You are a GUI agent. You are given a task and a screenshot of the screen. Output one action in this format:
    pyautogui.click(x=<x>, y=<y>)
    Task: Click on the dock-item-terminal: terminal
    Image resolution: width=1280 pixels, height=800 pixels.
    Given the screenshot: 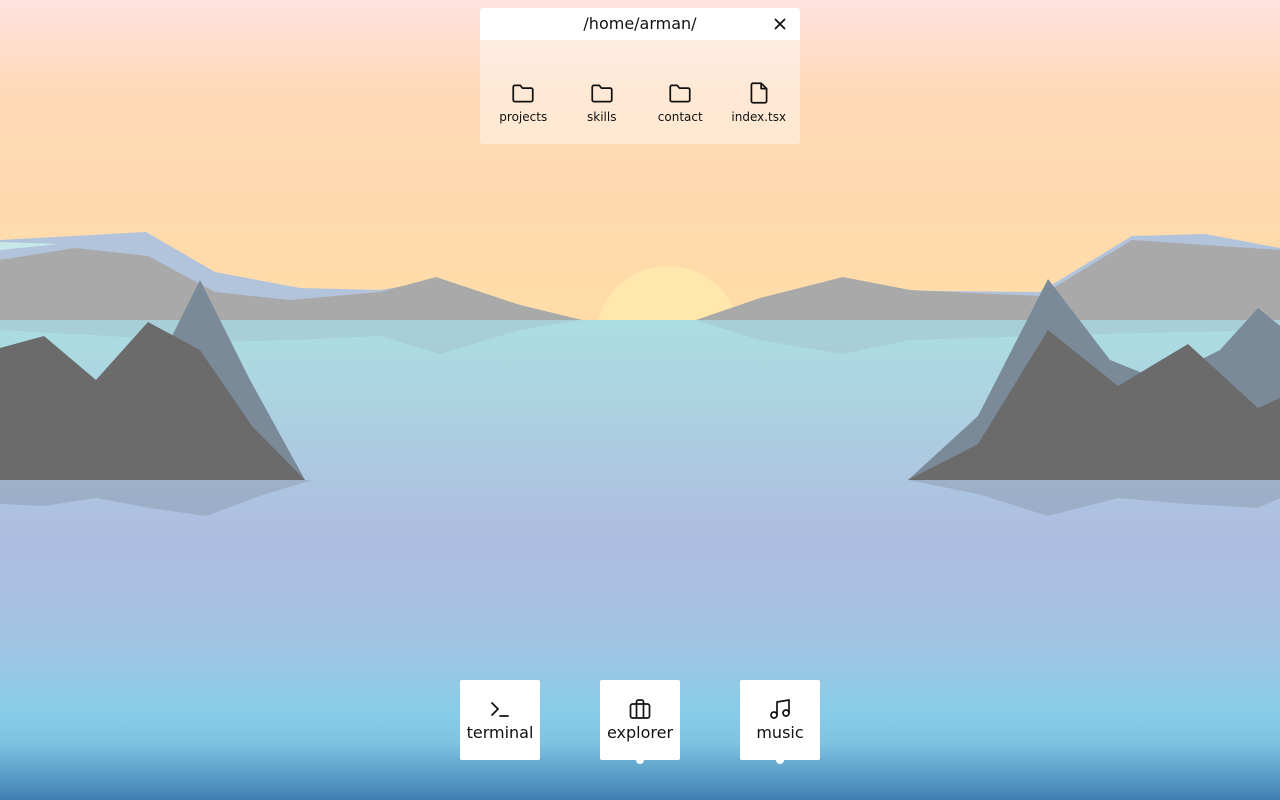 What is the action you would take?
    pyautogui.click(x=500, y=720)
    